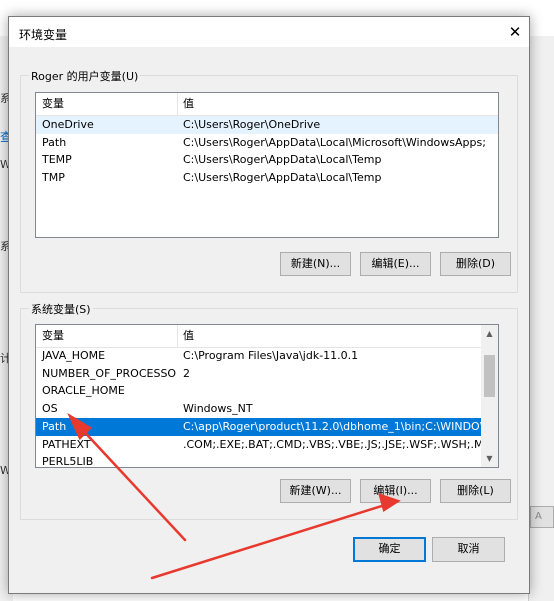 The image size is (554, 601). Describe the element at coordinates (186, 373) in the screenshot. I see `variable-value-cell: 2` at that location.